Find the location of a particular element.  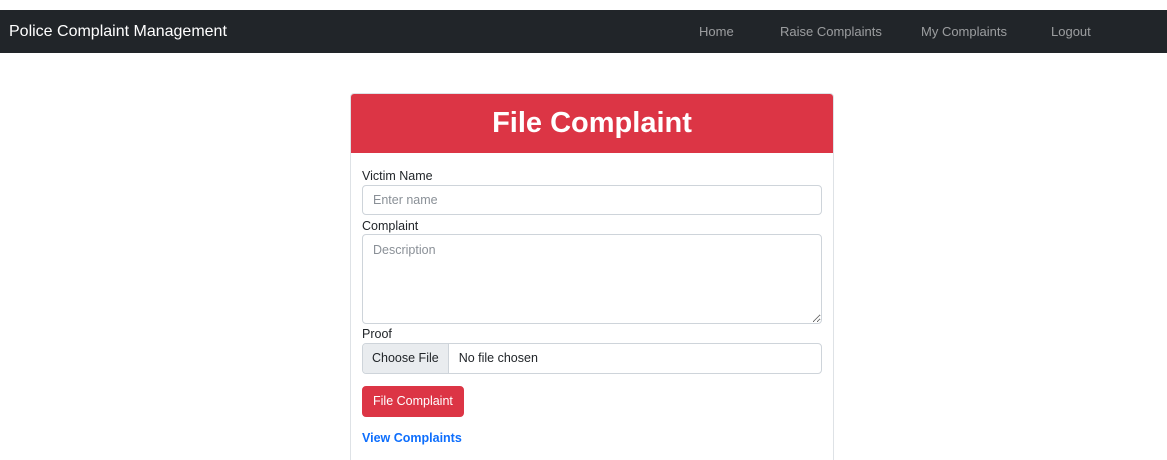

nav-link-logout: Logout is located at coordinates (1071, 31).